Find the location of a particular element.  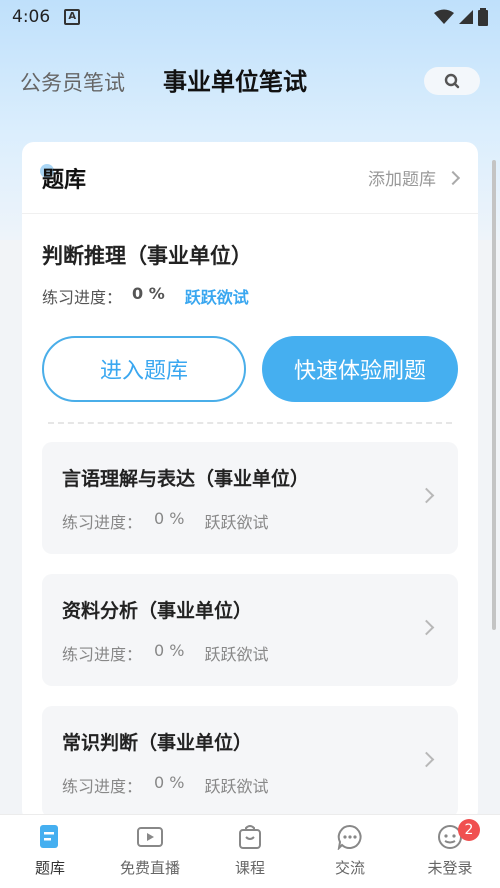

search-icon is located at coordinates (452, 81).